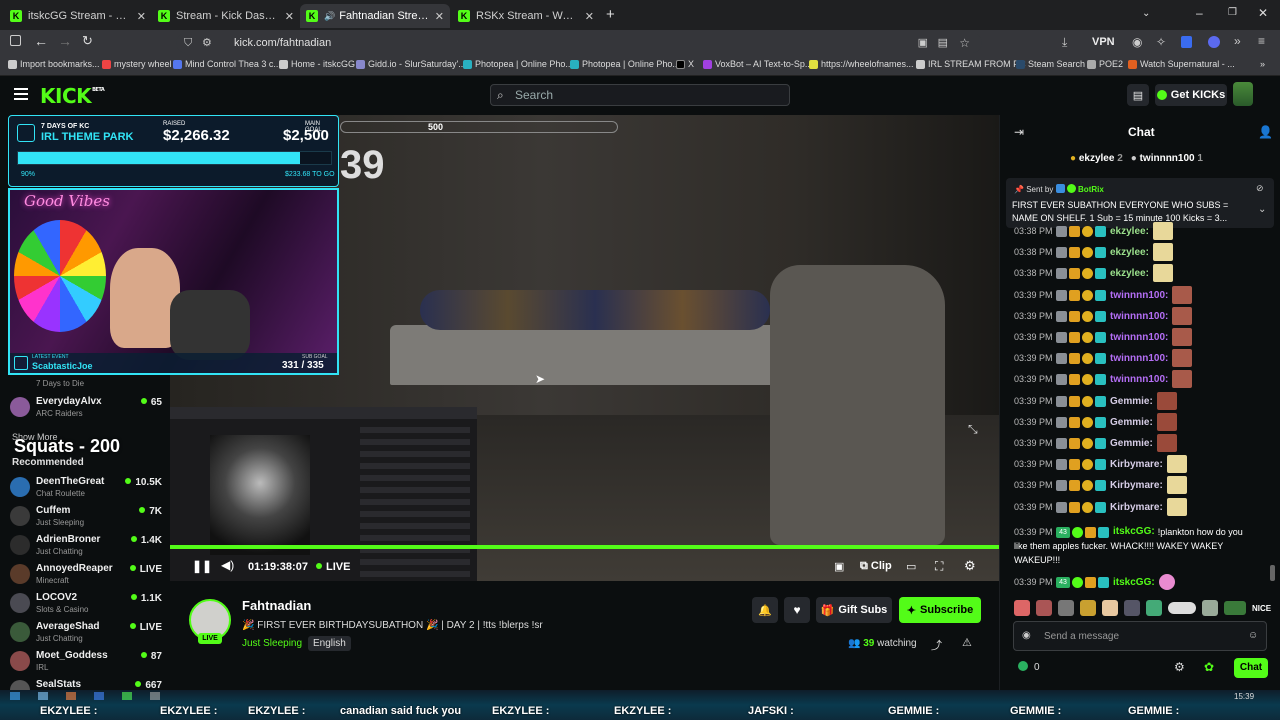 This screenshot has width=1280, height=720. What do you see at coordinates (1199, 13) in the screenshot?
I see `minimize-icon: –` at bounding box center [1199, 13].